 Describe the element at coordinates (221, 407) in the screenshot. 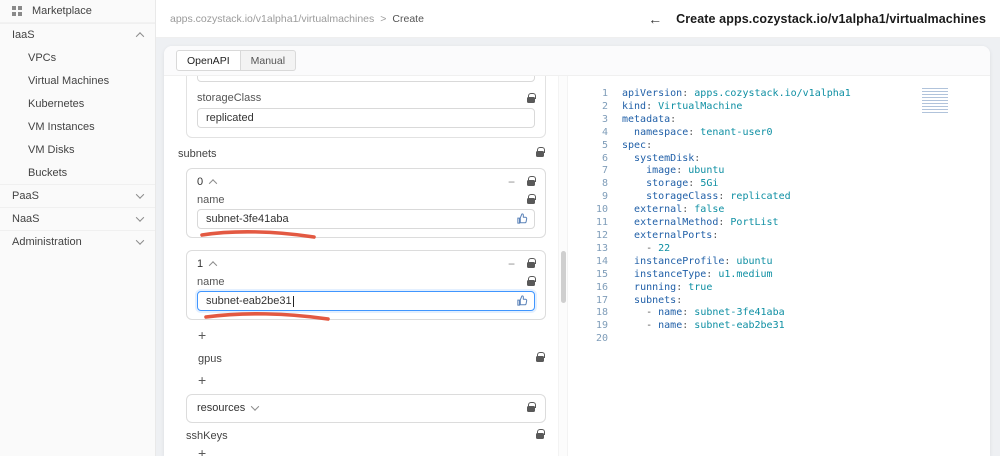

I see `resources-label: resources` at that location.